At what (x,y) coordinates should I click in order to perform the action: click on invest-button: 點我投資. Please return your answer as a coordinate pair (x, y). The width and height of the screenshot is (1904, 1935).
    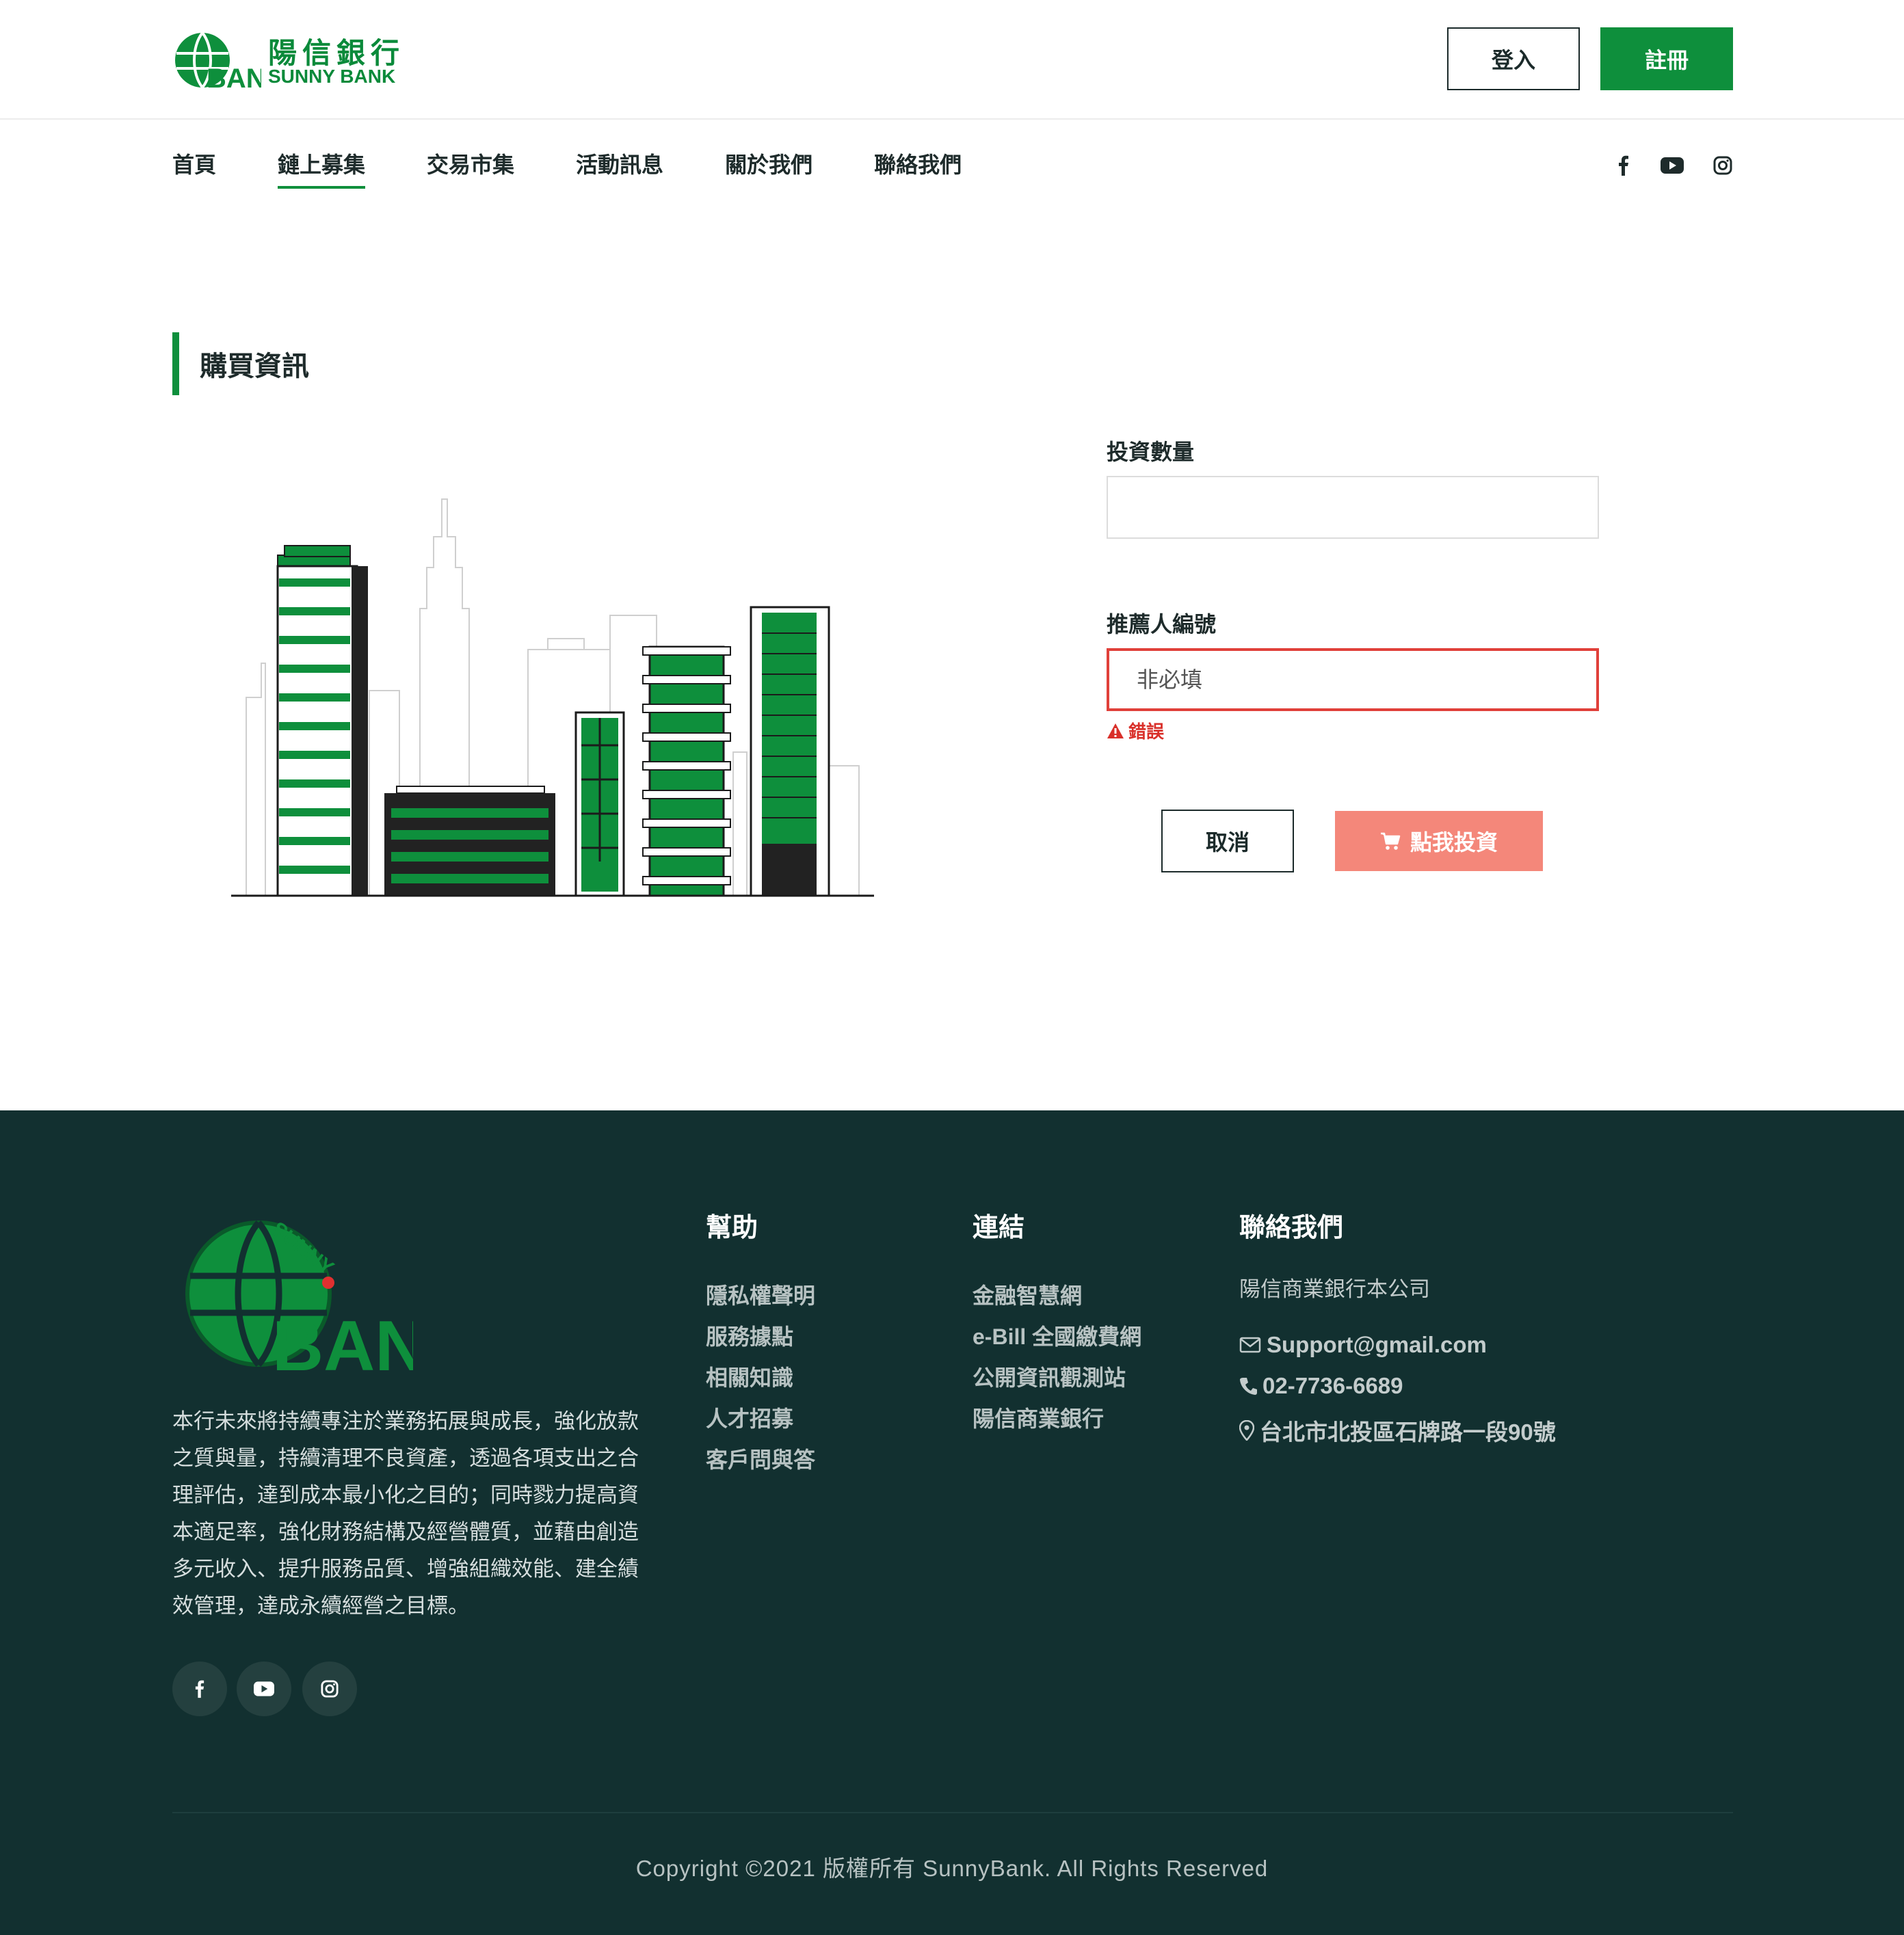
    Looking at the image, I should click on (1439, 841).